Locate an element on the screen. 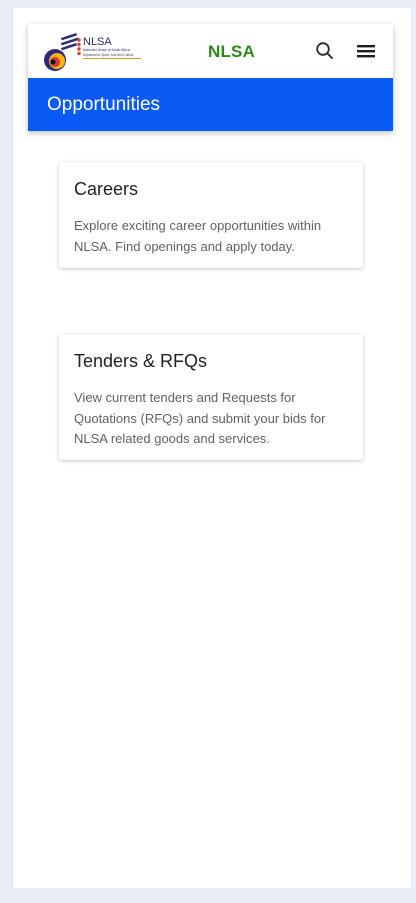  logo-subtext: National Library of South Africa is located at coordinates (106, 50).